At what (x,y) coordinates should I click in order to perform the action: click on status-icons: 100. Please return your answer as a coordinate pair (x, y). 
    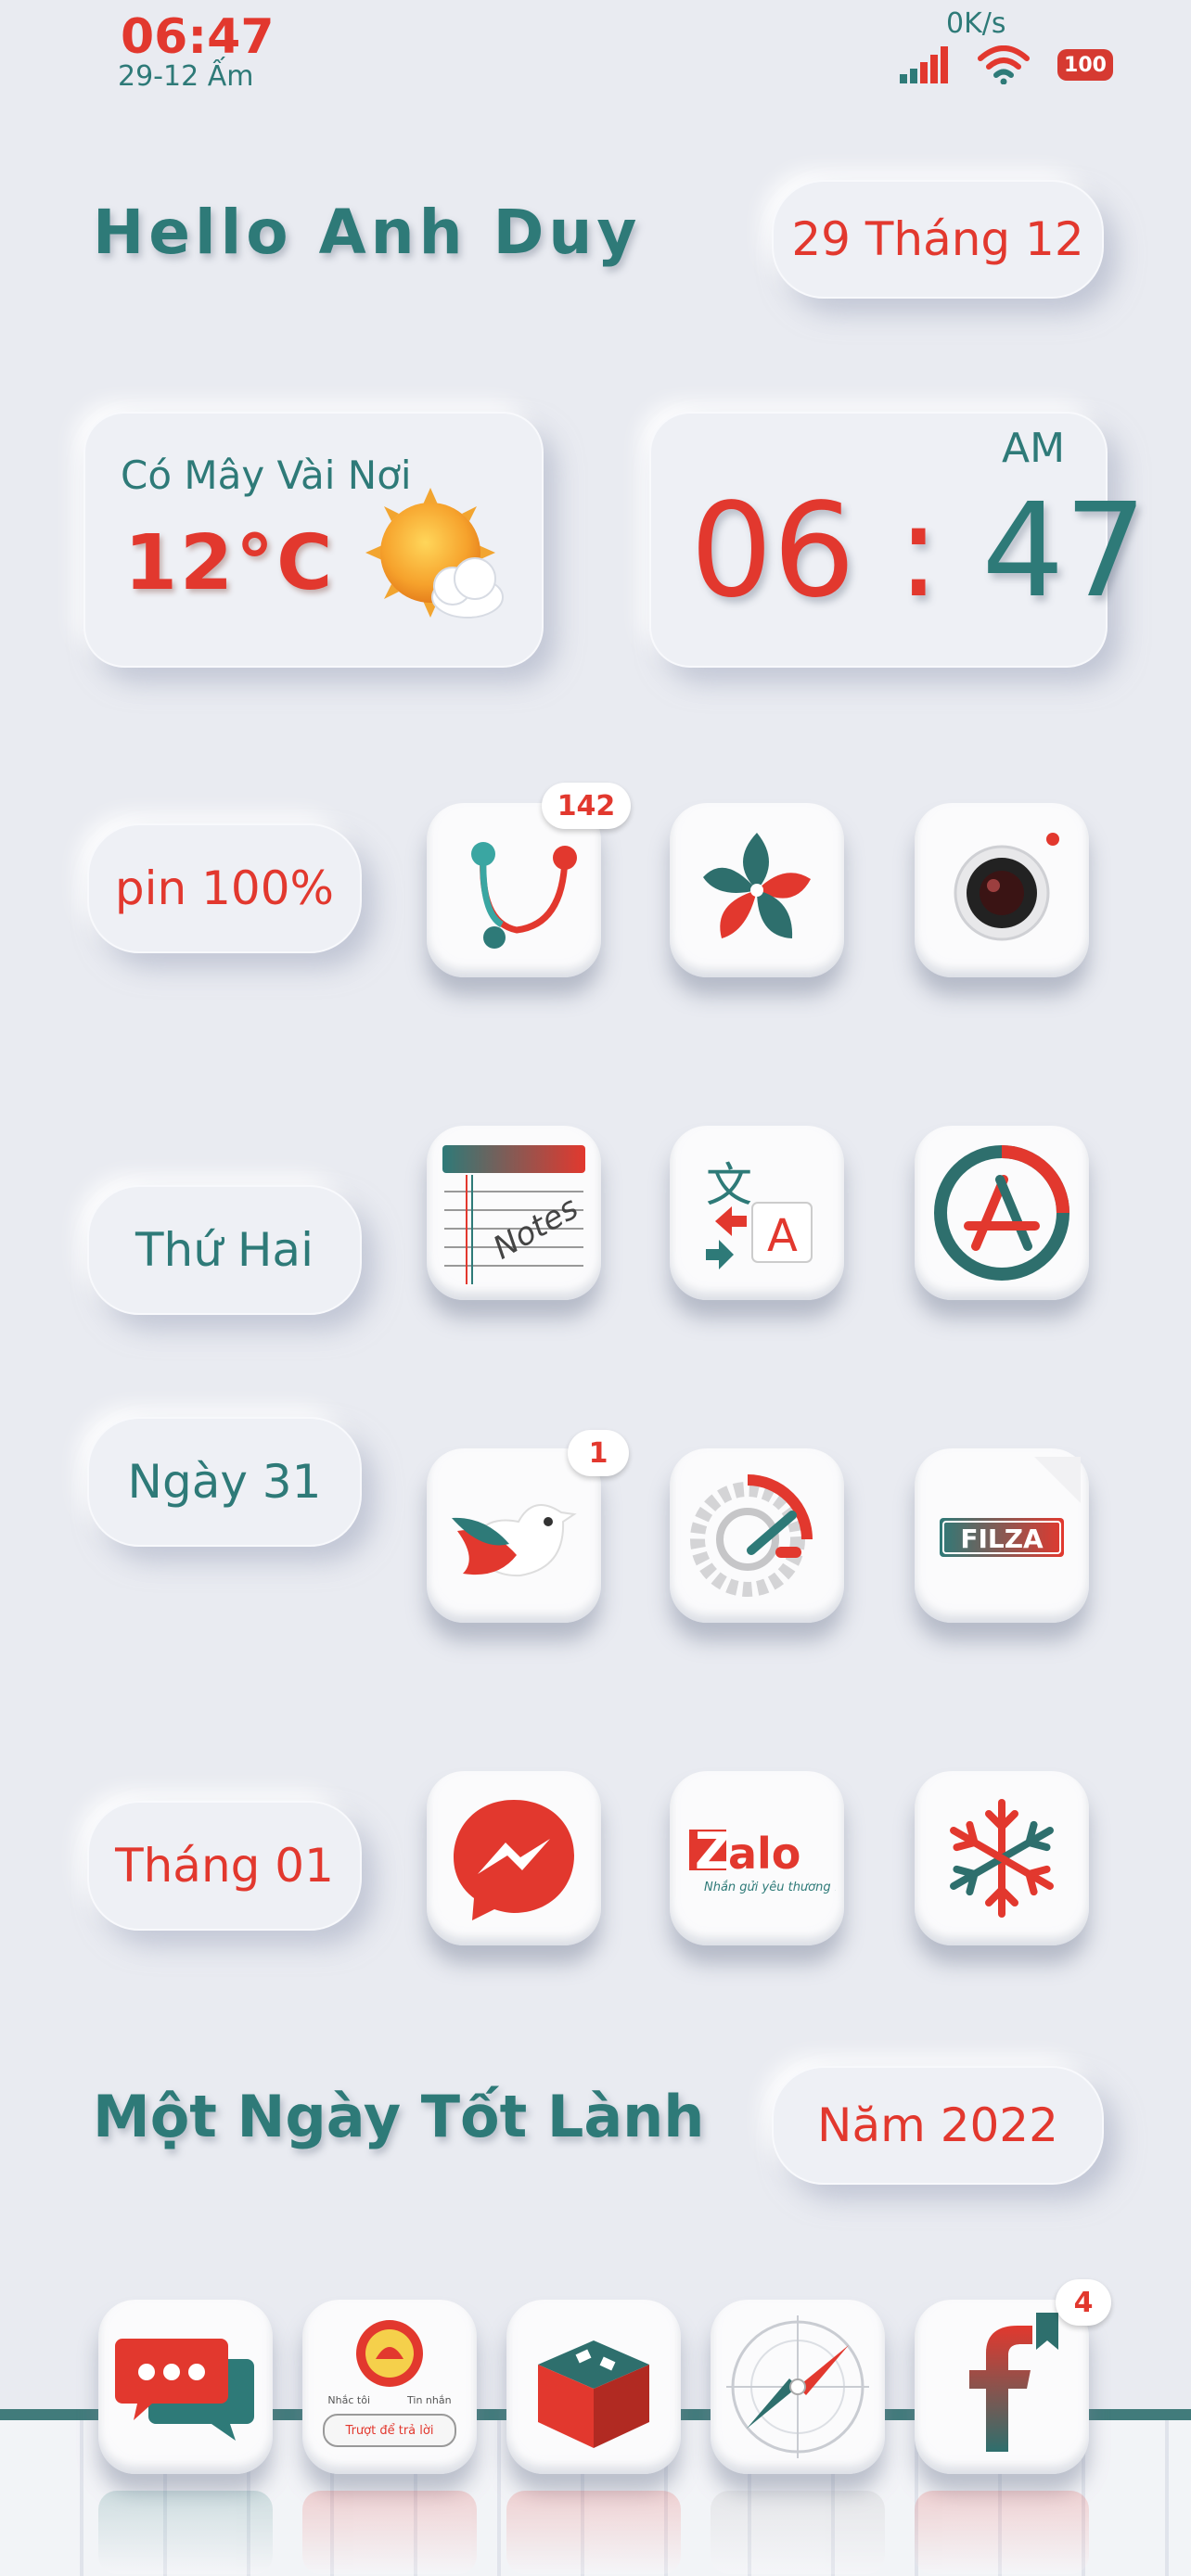
    Looking at the image, I should click on (1007, 65).